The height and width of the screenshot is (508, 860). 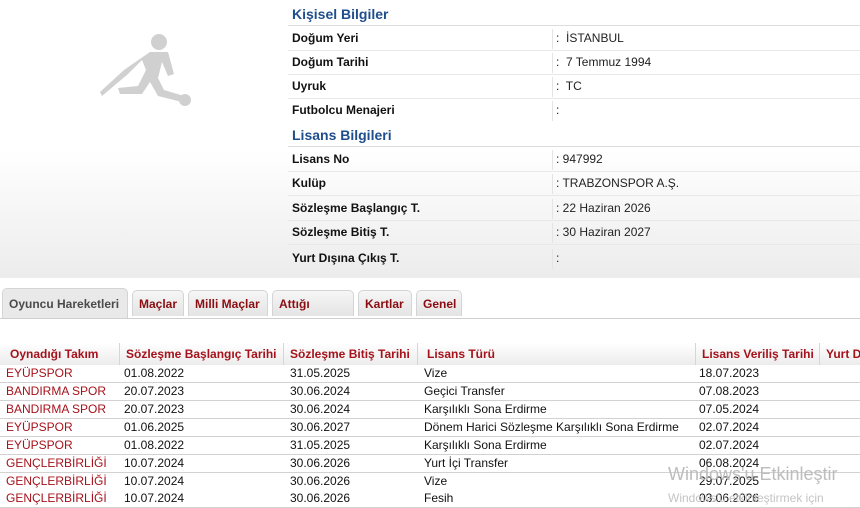 What do you see at coordinates (228, 303) in the screenshot?
I see `tab-national-matches: Milli Maçlar` at bounding box center [228, 303].